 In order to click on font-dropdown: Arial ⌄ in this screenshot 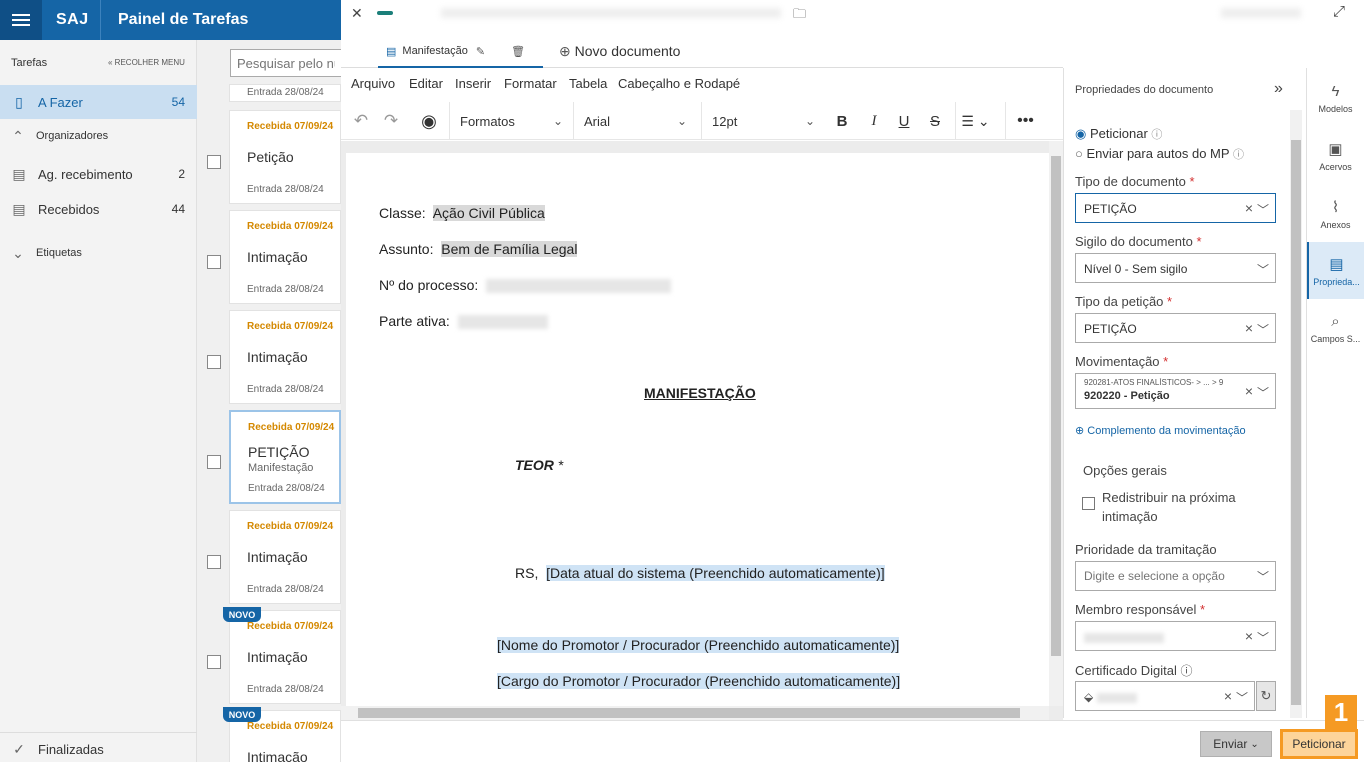, I will do `click(635, 121)`.